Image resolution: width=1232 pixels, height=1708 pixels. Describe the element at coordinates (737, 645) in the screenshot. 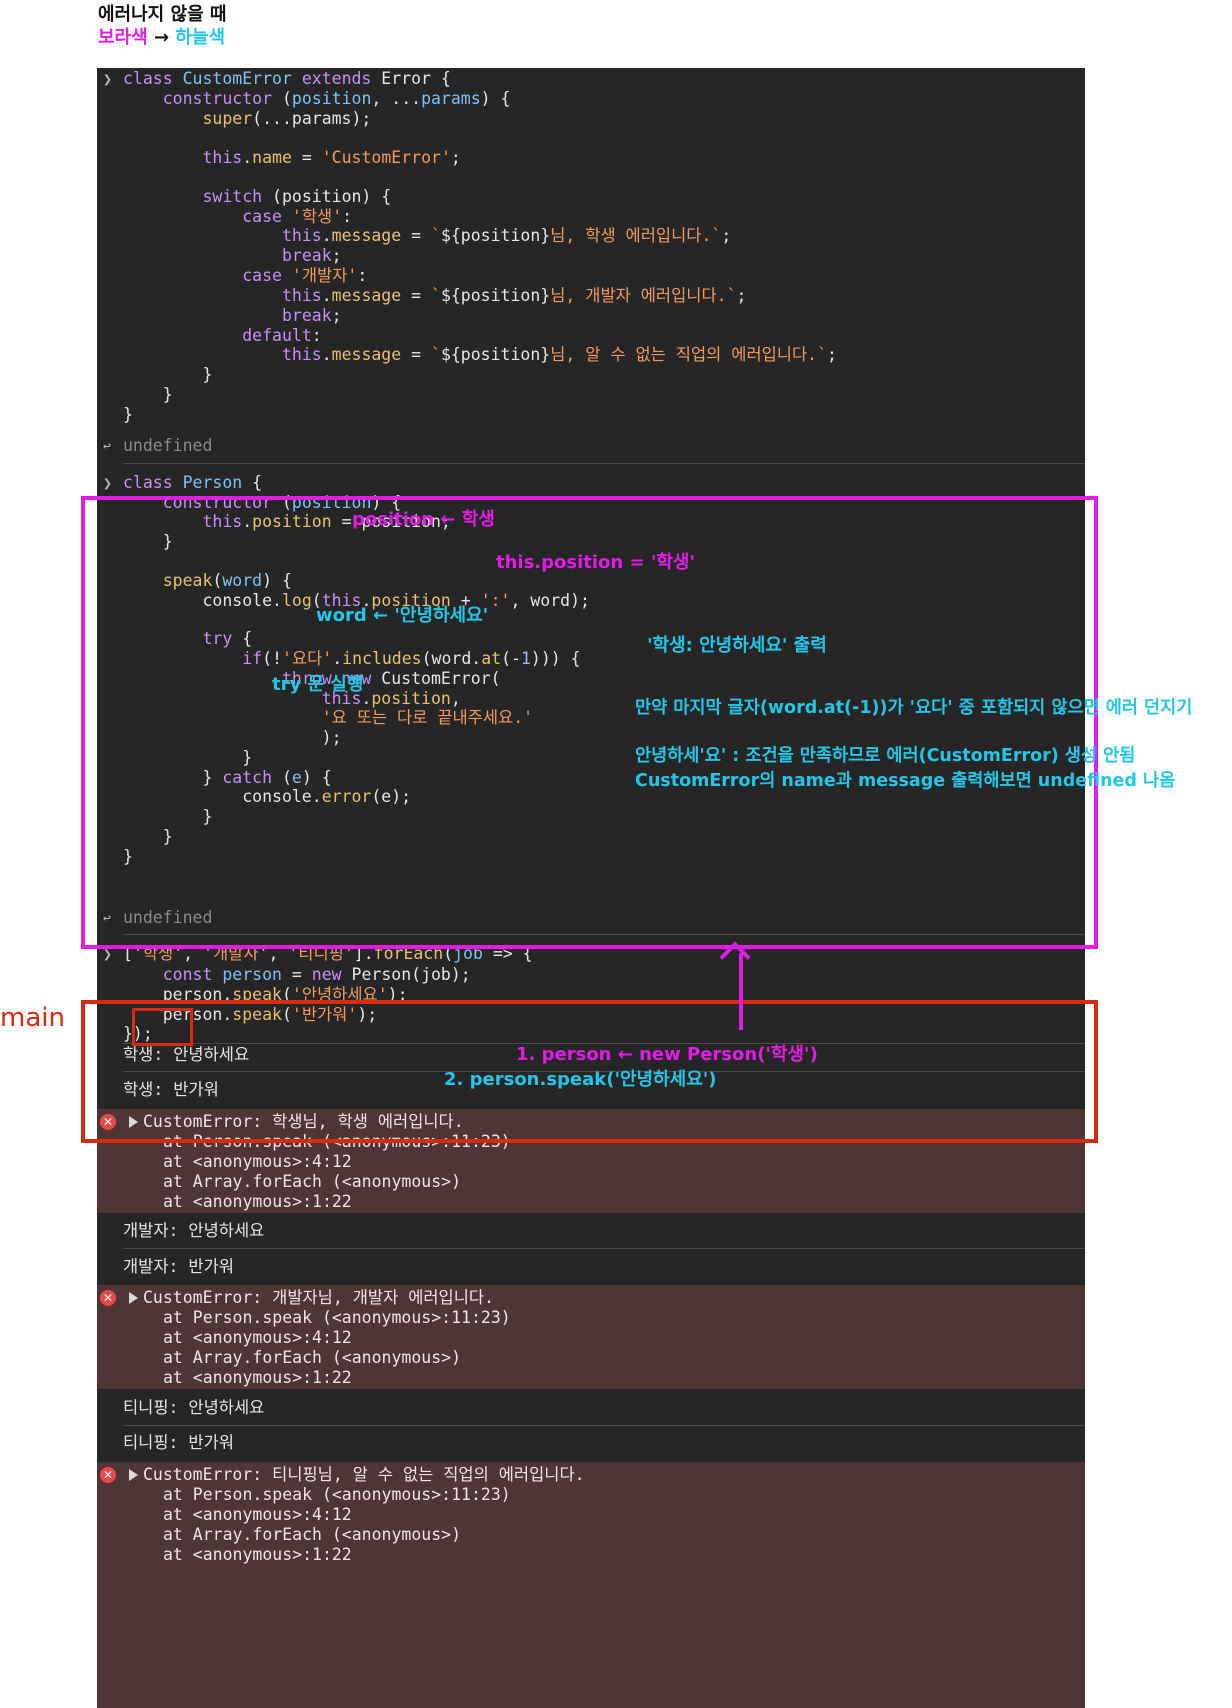

I see `annotation-print: '학생: 안녕하세요' 출력` at that location.